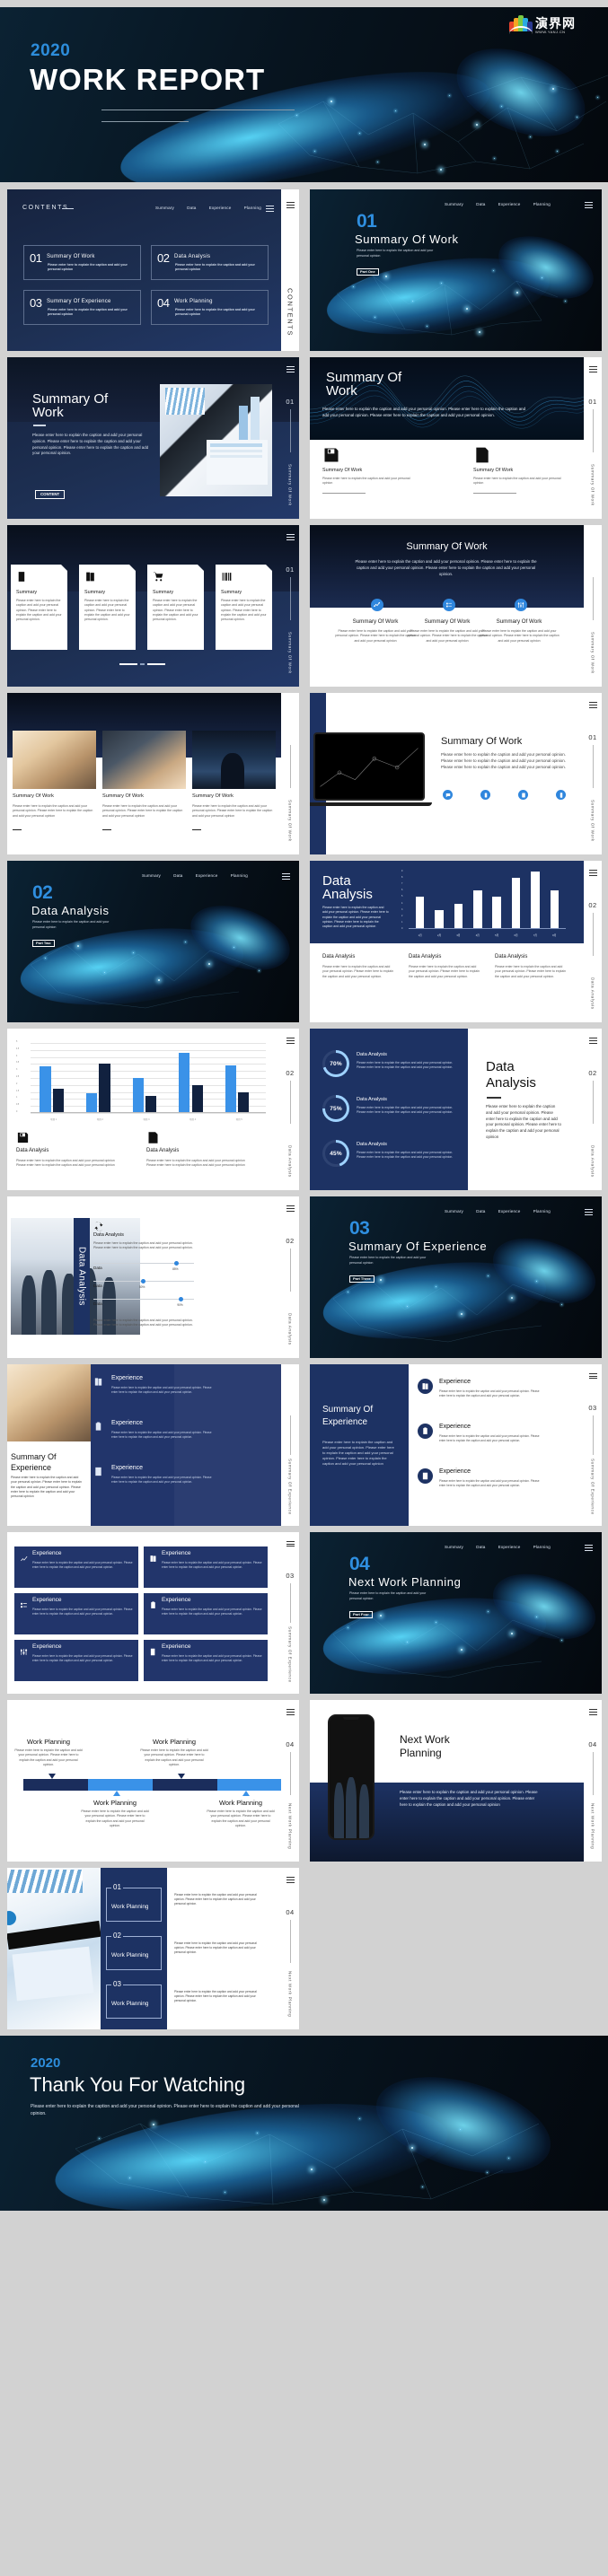  Describe the element at coordinates (458, 936) in the screenshot. I see `x-tick: 3月` at that location.